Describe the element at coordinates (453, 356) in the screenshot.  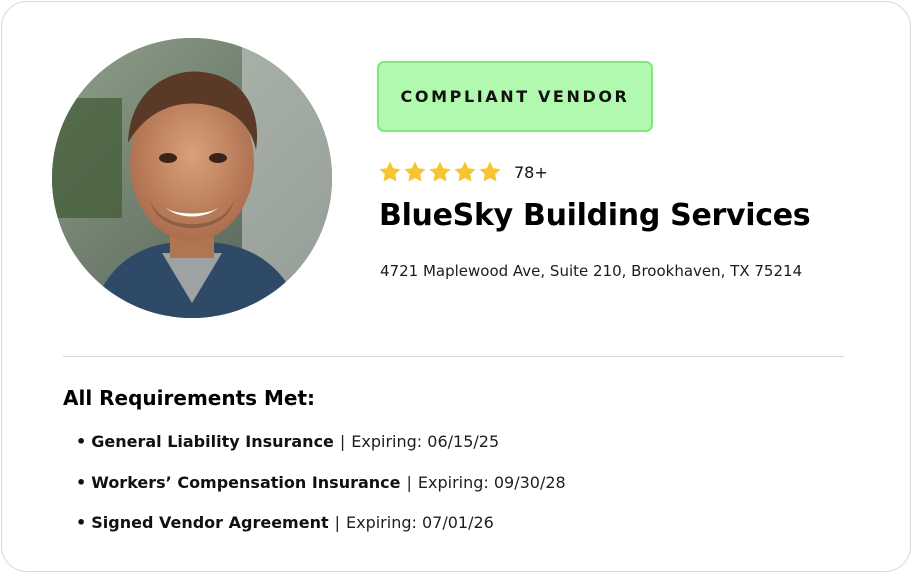
I see `divider` at that location.